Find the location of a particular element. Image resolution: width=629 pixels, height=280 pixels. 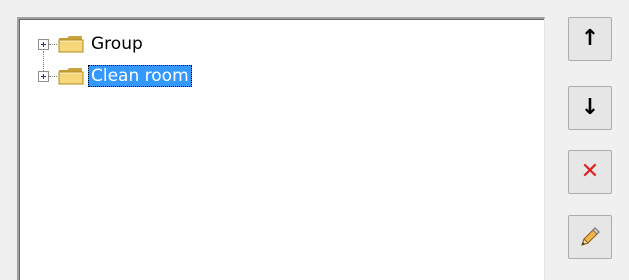

arrow-down-icon: ↓ is located at coordinates (590, 107).